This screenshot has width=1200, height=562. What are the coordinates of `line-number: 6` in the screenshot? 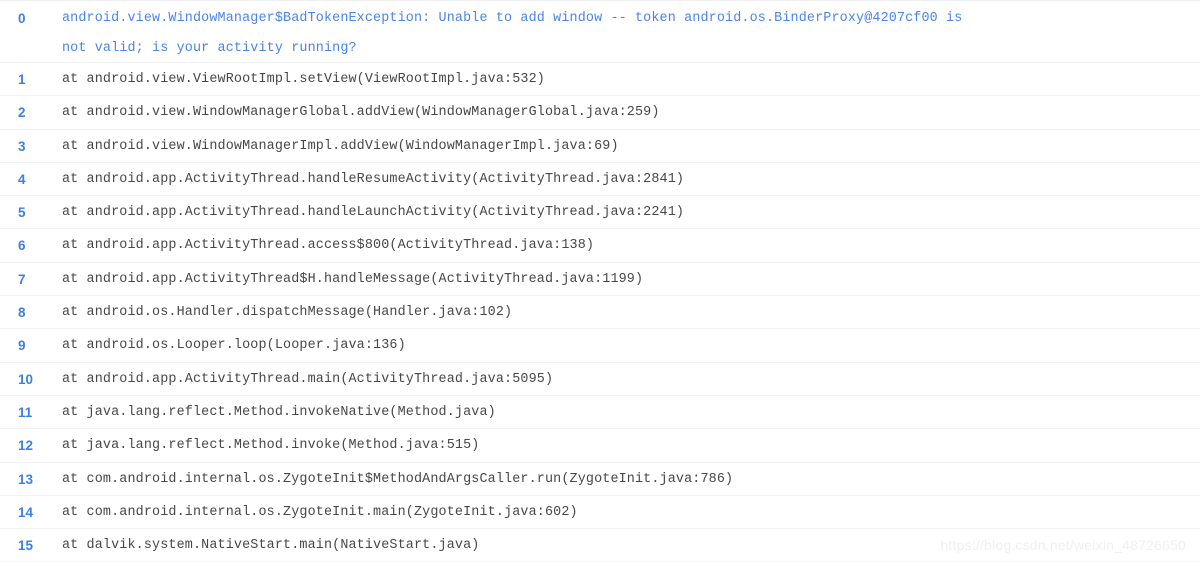 It's located at (22, 246).